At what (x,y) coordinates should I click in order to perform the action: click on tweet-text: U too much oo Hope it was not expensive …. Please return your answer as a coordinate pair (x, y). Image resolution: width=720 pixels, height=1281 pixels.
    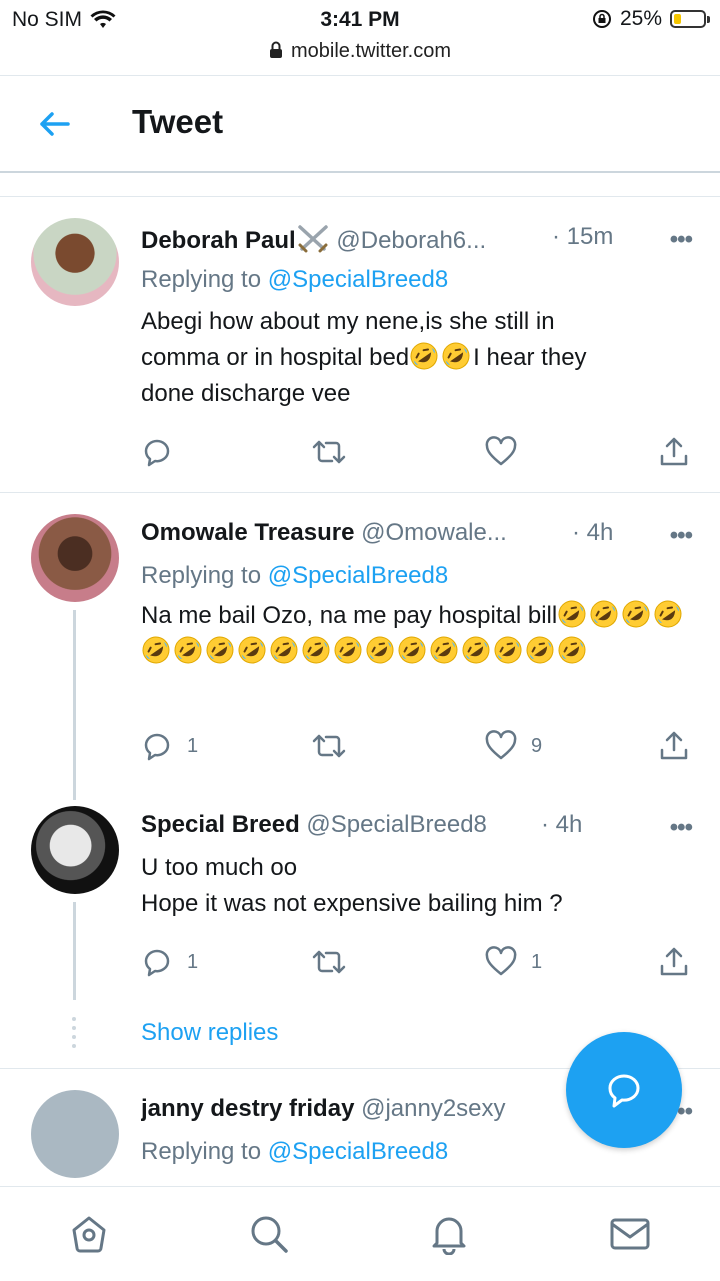
    Looking at the image, I should click on (421, 886).